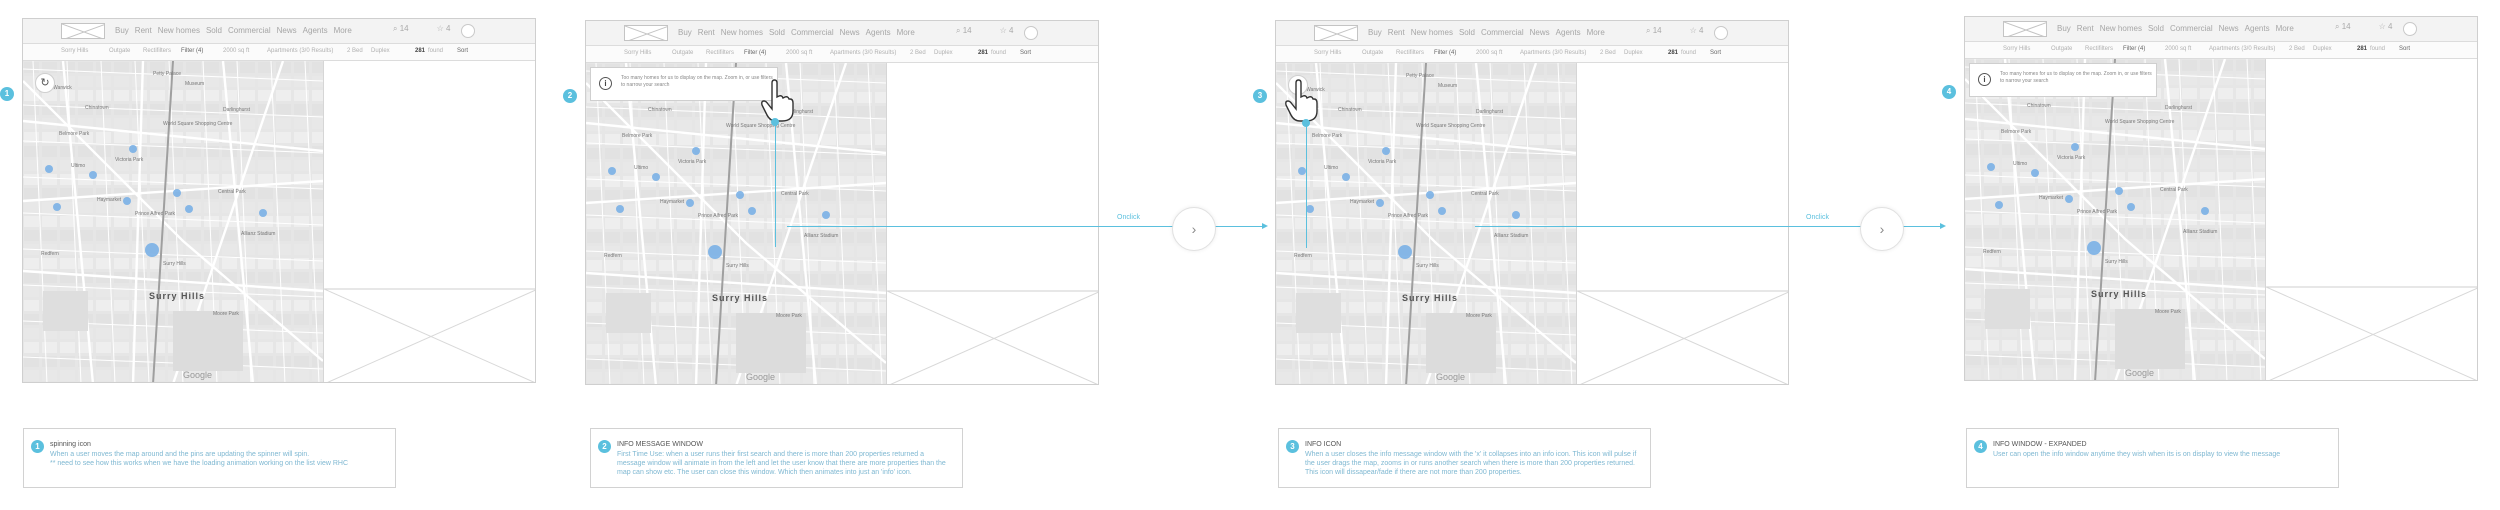 The height and width of the screenshot is (510, 2500). Describe the element at coordinates (1882, 229) in the screenshot. I see `next-button-2: ›` at that location.